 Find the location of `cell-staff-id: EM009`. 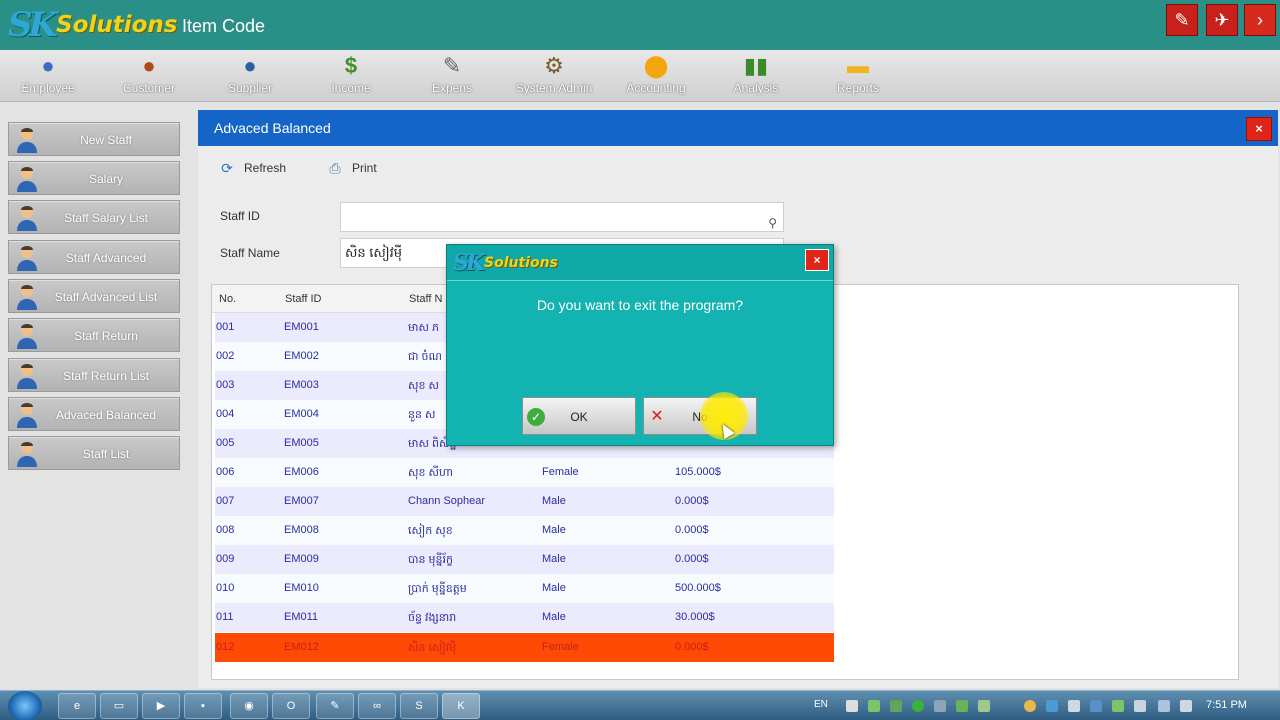

cell-staff-id: EM009 is located at coordinates (301, 559).